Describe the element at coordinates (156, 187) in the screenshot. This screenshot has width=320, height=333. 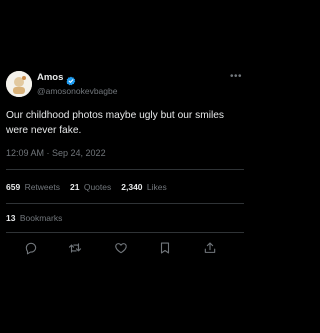
I see `likes-label: Likes` at that location.